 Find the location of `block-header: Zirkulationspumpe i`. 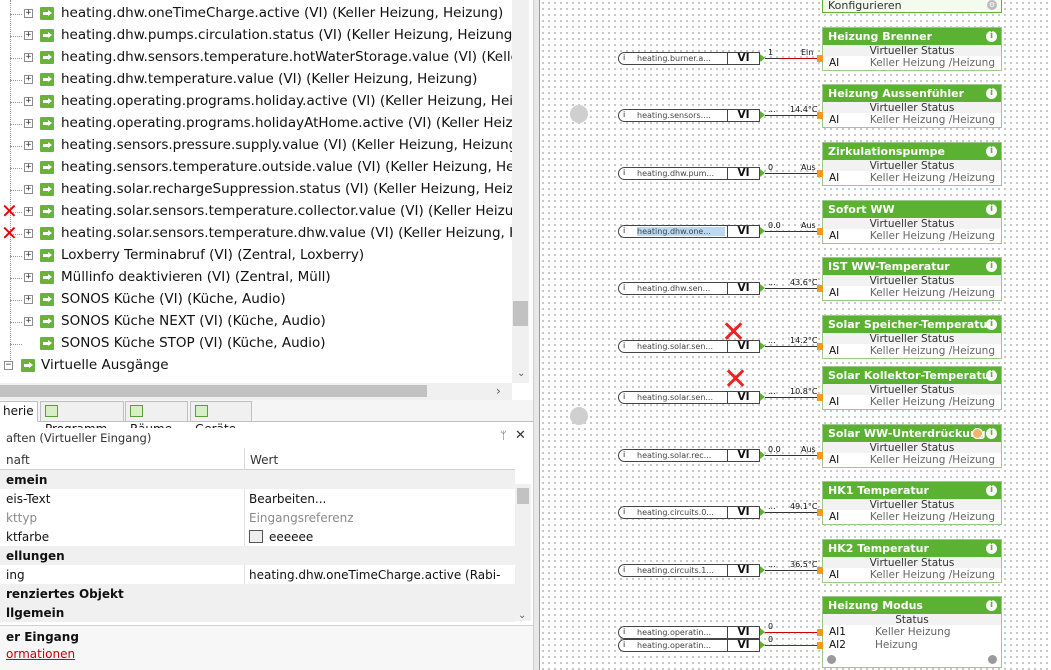

block-header: Zirkulationspumpe i is located at coordinates (912, 151).